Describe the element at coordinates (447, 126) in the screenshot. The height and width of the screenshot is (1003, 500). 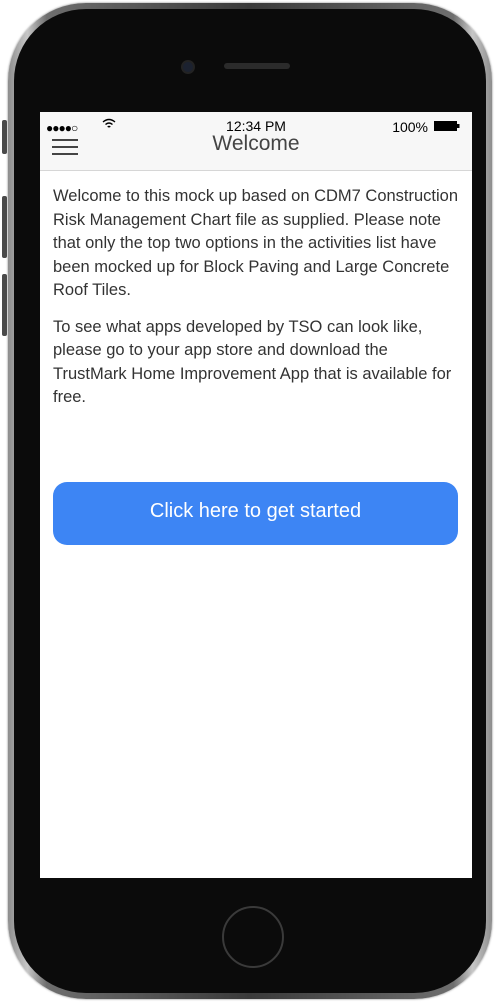
I see `battery-icon` at that location.